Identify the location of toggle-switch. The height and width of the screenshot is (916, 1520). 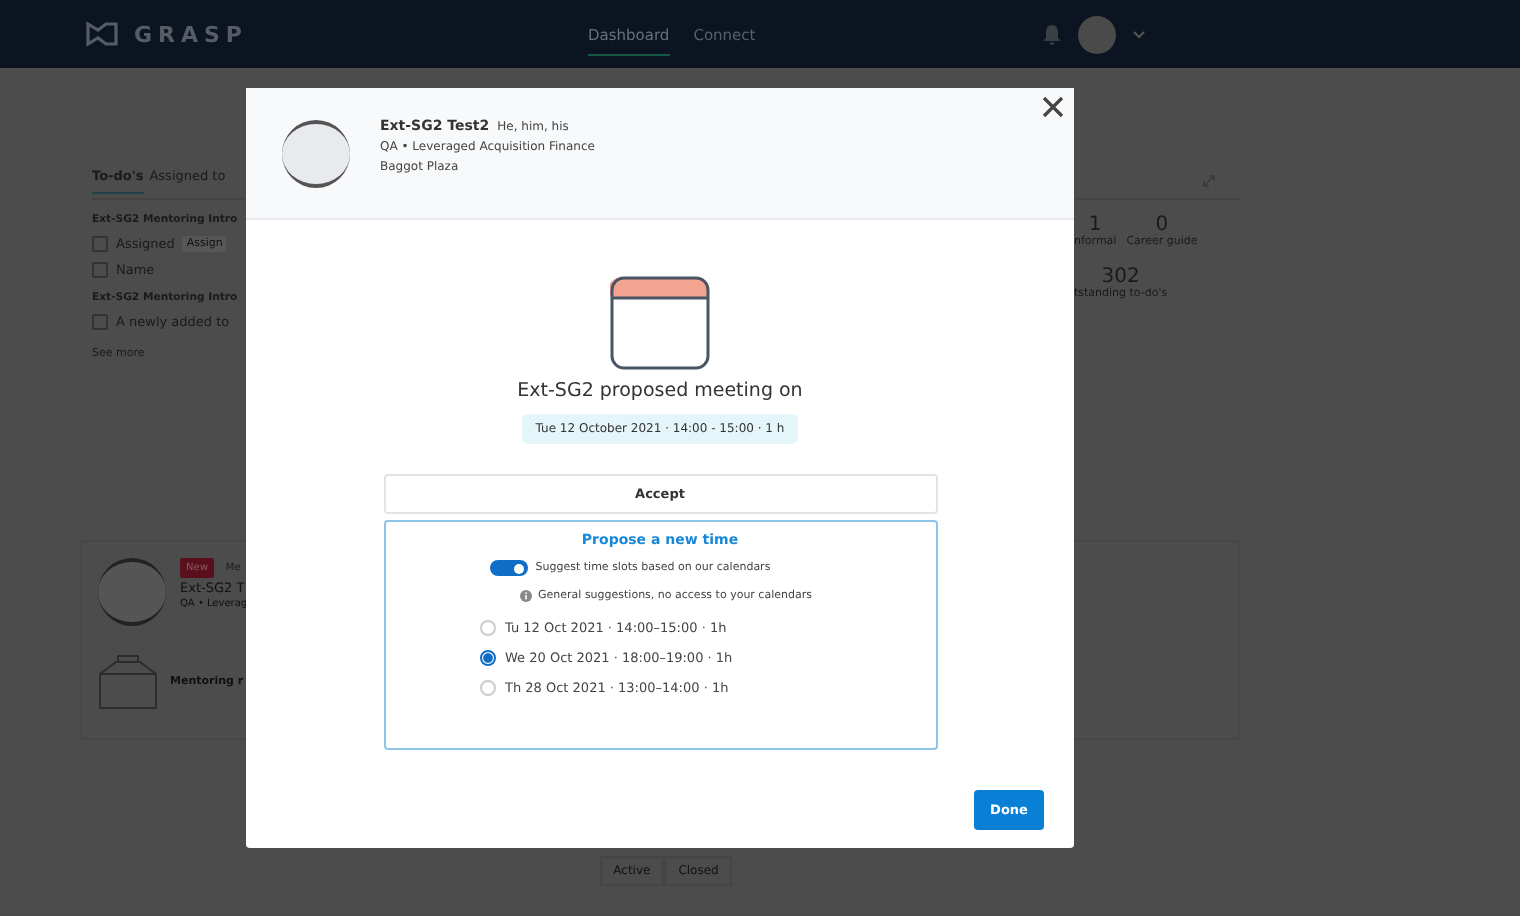
(508, 568).